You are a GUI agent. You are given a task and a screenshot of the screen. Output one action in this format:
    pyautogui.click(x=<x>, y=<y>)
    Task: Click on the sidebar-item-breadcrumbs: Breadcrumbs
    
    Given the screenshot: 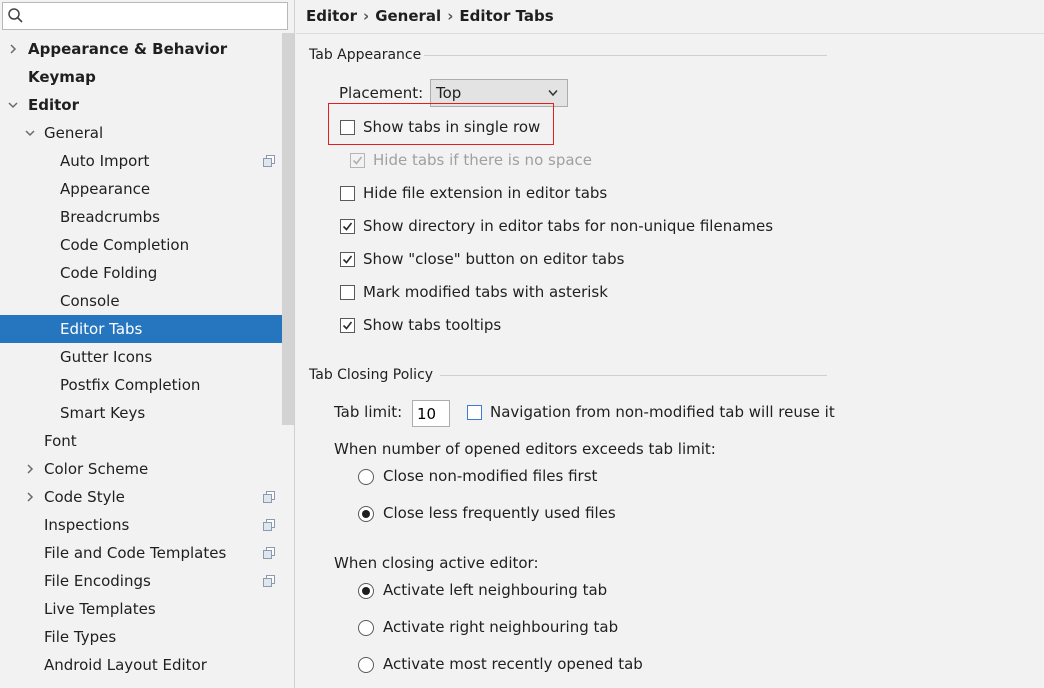 What is the action you would take?
    pyautogui.click(x=147, y=217)
    